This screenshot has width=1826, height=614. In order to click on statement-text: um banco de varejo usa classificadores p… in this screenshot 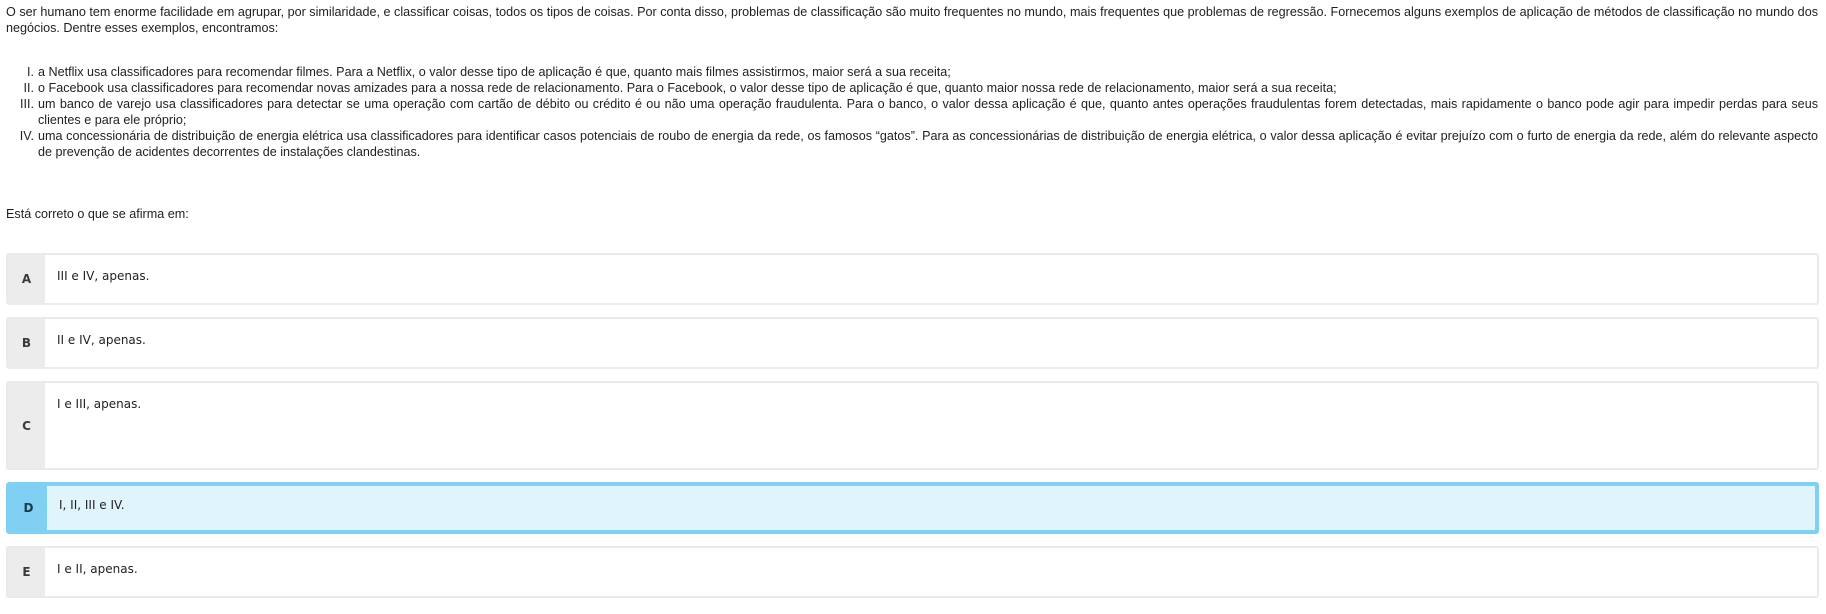, I will do `click(928, 112)`.